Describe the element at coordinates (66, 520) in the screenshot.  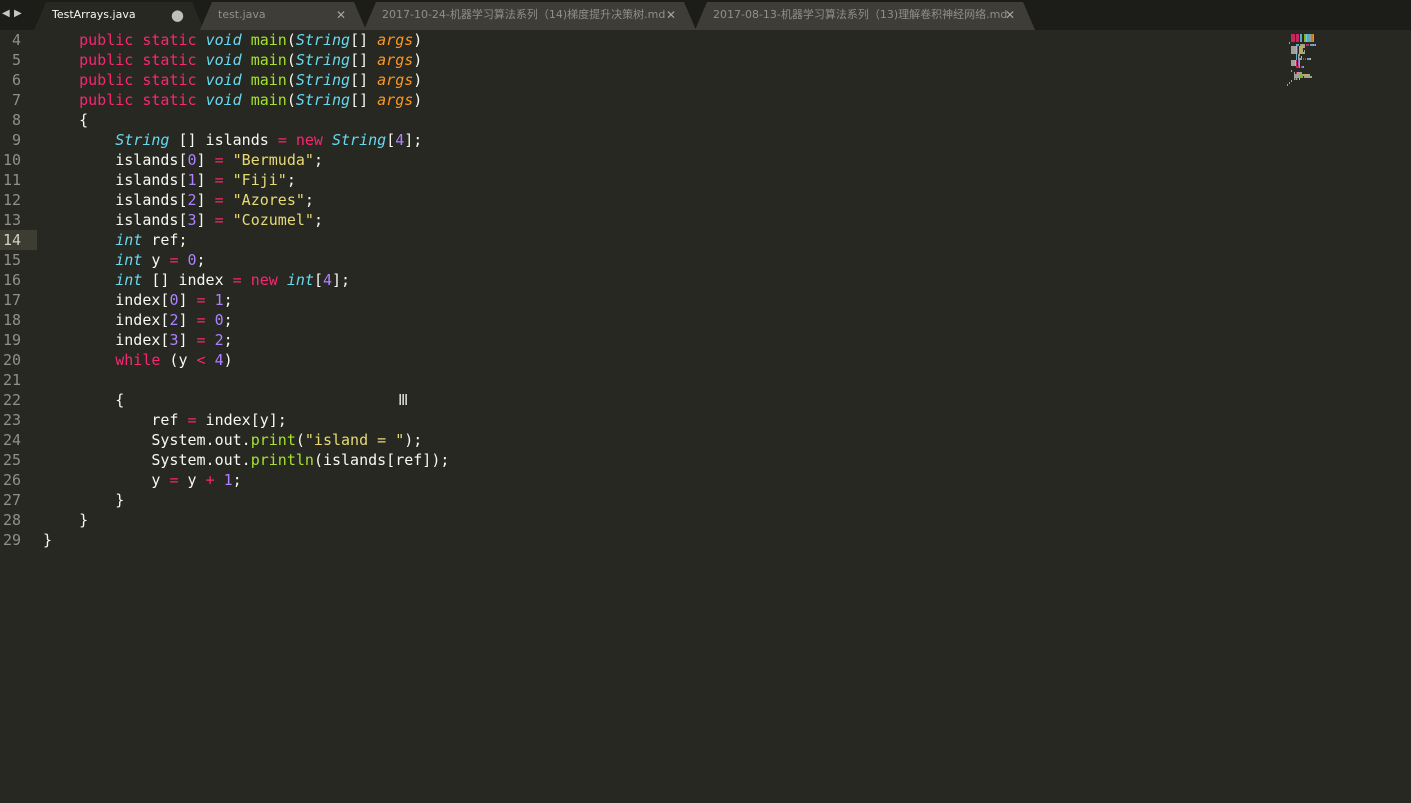
I see `code-text: }` at that location.